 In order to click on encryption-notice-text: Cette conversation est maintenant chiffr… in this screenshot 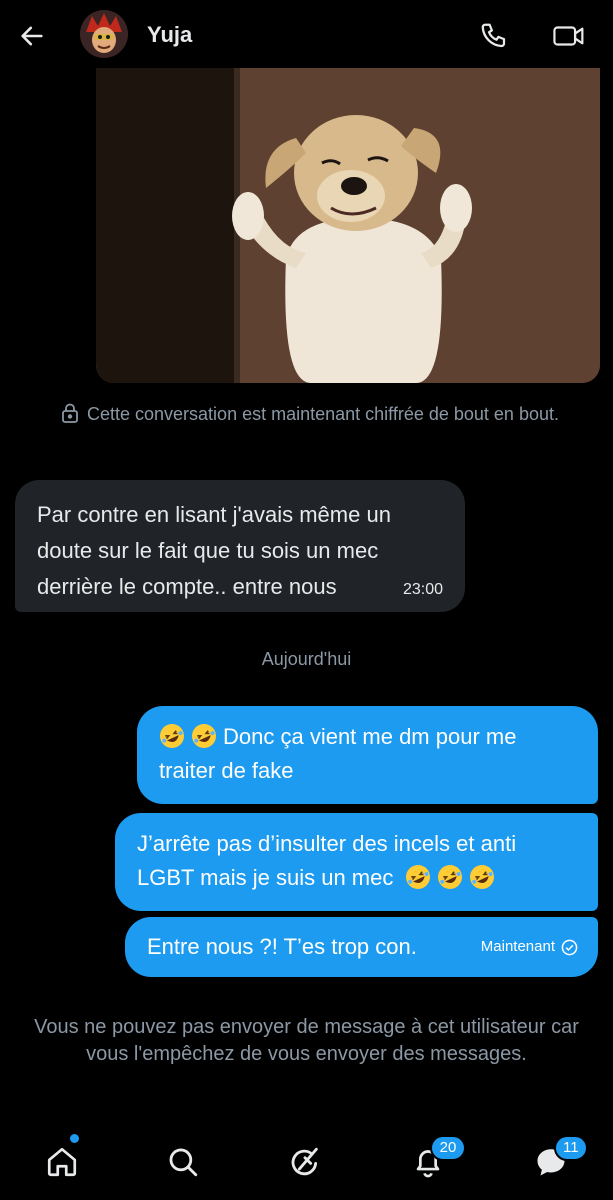, I will do `click(323, 414)`.